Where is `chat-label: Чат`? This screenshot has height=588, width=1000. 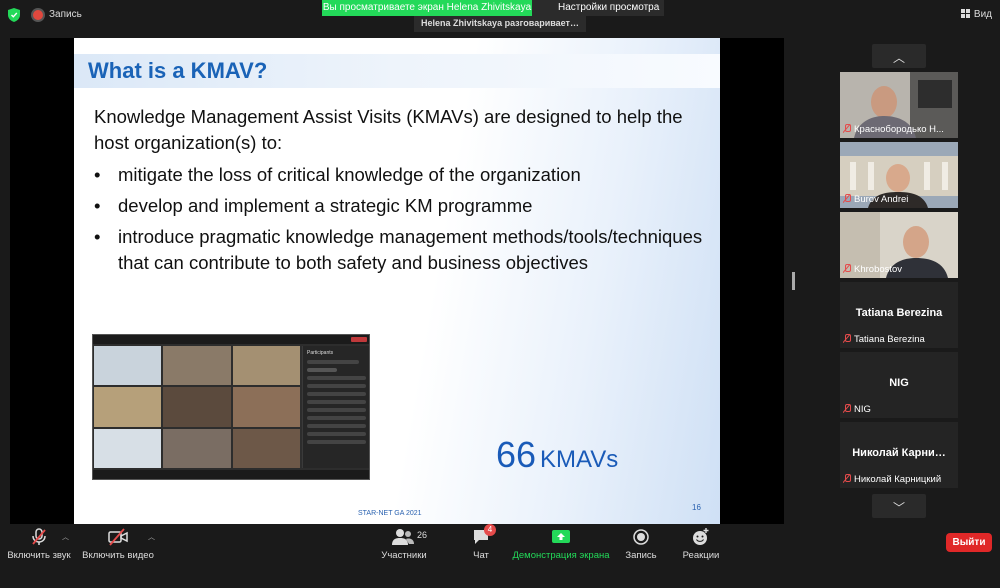 chat-label: Чат is located at coordinates (481, 555).